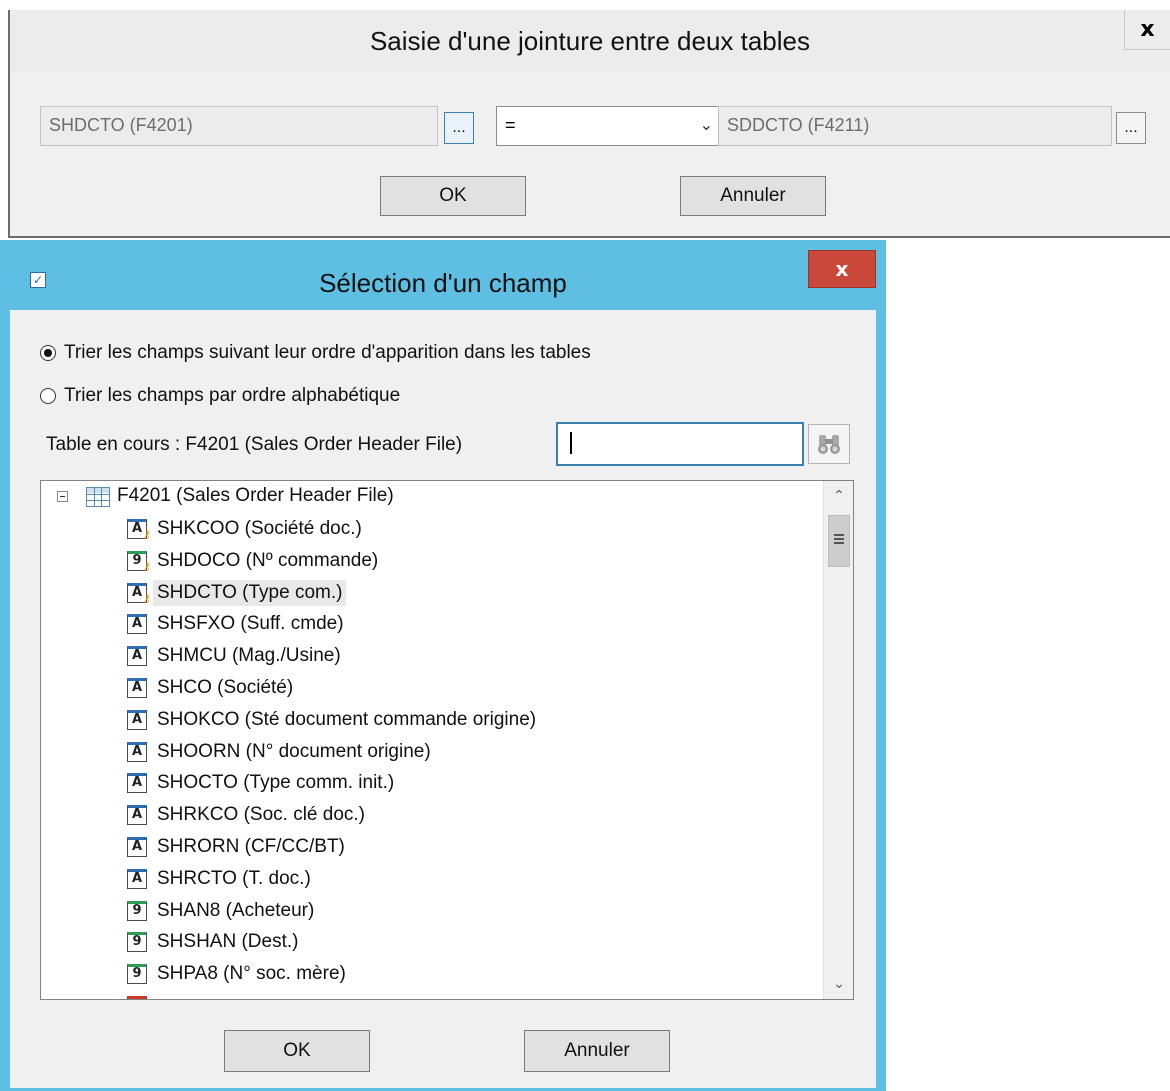 The width and height of the screenshot is (1170, 1091). What do you see at coordinates (251, 846) in the screenshot?
I see `tree-field-label: SHRORN (CF/CC/BT)` at bounding box center [251, 846].